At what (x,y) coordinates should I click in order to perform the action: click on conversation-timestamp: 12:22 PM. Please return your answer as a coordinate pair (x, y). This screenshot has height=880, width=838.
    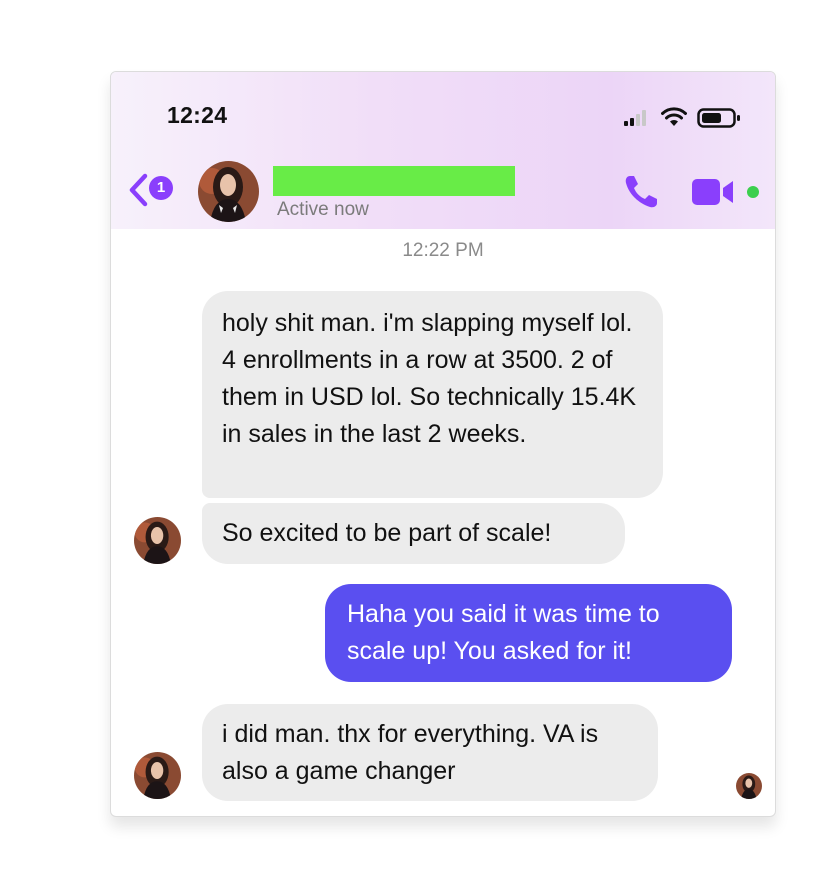
    Looking at the image, I should click on (443, 250).